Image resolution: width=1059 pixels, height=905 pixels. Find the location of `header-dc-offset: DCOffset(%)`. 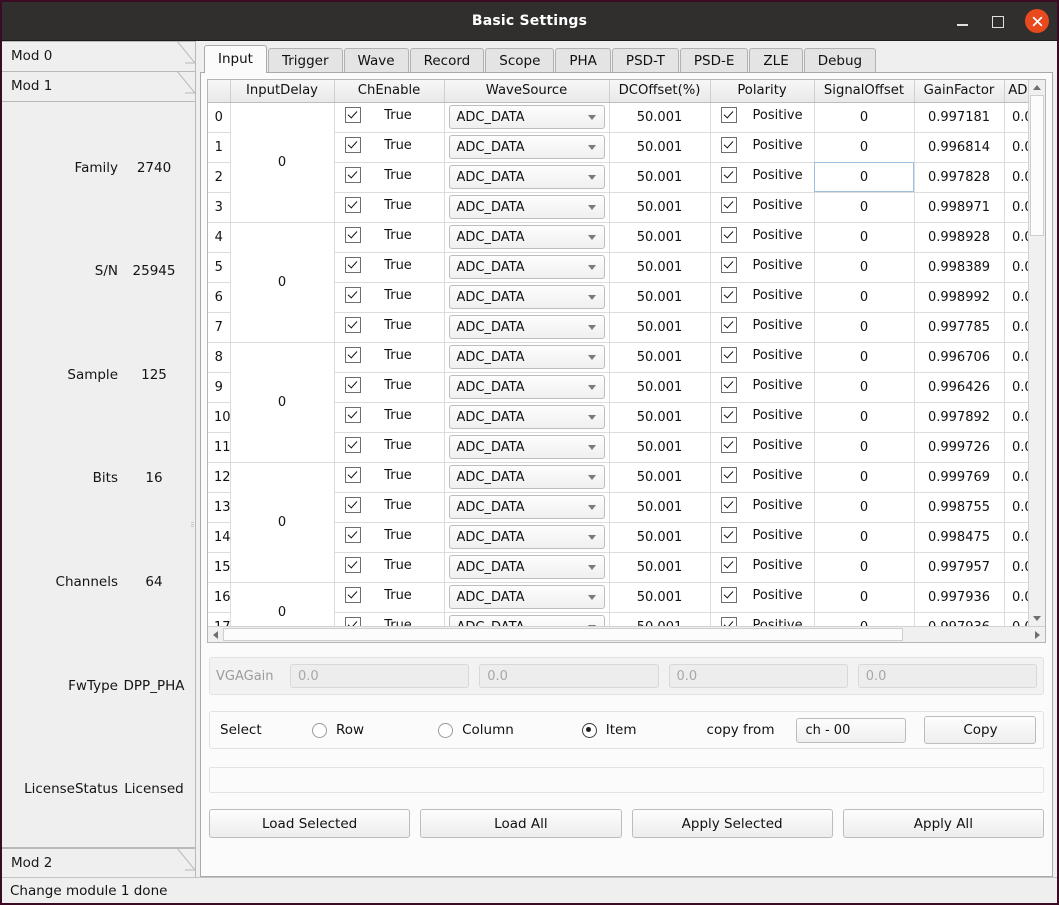

header-dc-offset: DCOffset(%) is located at coordinates (660, 91).